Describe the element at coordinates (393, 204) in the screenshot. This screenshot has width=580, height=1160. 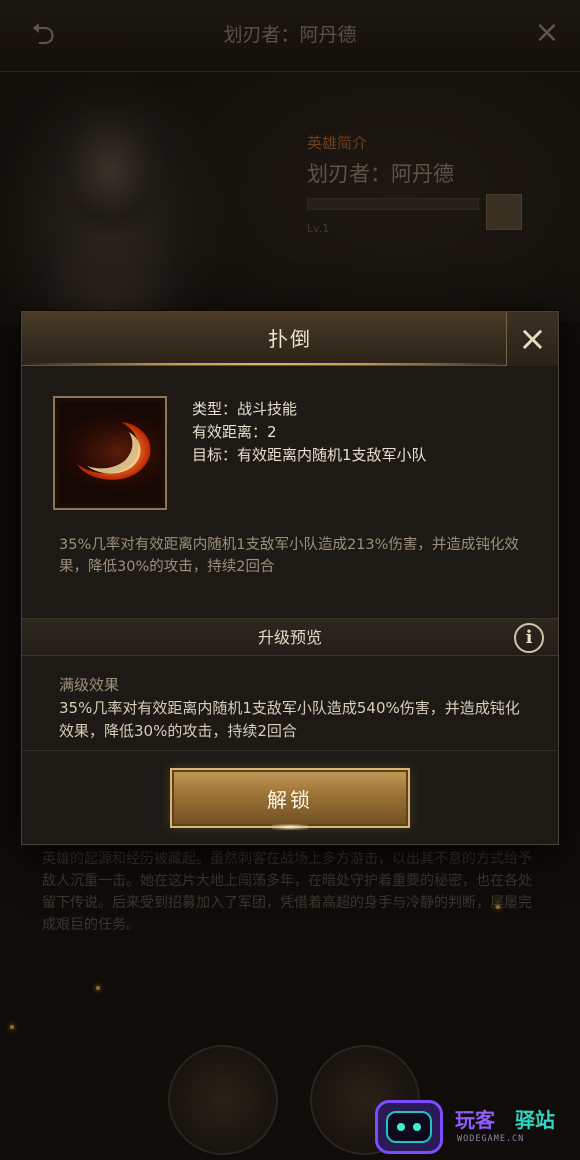
I see `hero-progress-bar` at that location.